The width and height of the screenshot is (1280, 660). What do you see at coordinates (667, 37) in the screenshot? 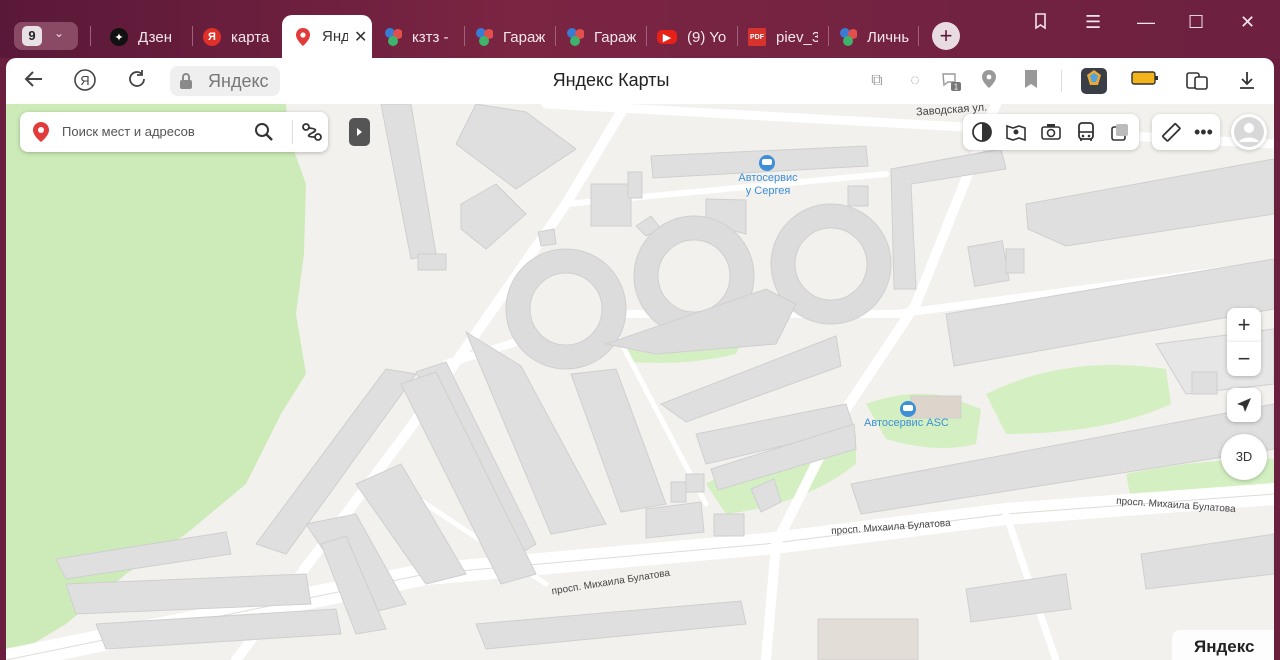
I see `youtube-icon: ▶` at bounding box center [667, 37].